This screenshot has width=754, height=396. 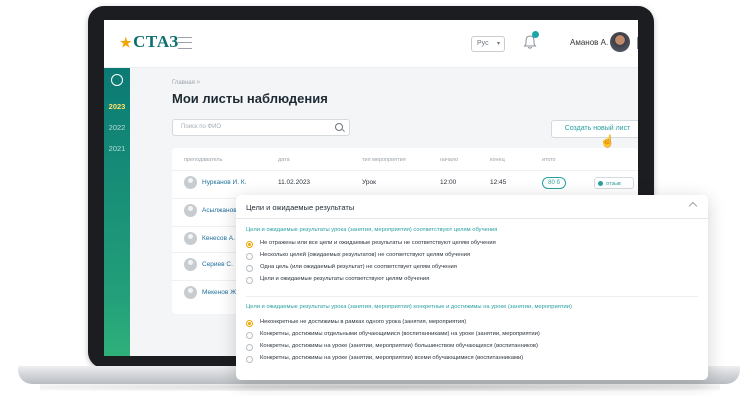 I want to click on col-header-date: дата, so click(x=284, y=160).